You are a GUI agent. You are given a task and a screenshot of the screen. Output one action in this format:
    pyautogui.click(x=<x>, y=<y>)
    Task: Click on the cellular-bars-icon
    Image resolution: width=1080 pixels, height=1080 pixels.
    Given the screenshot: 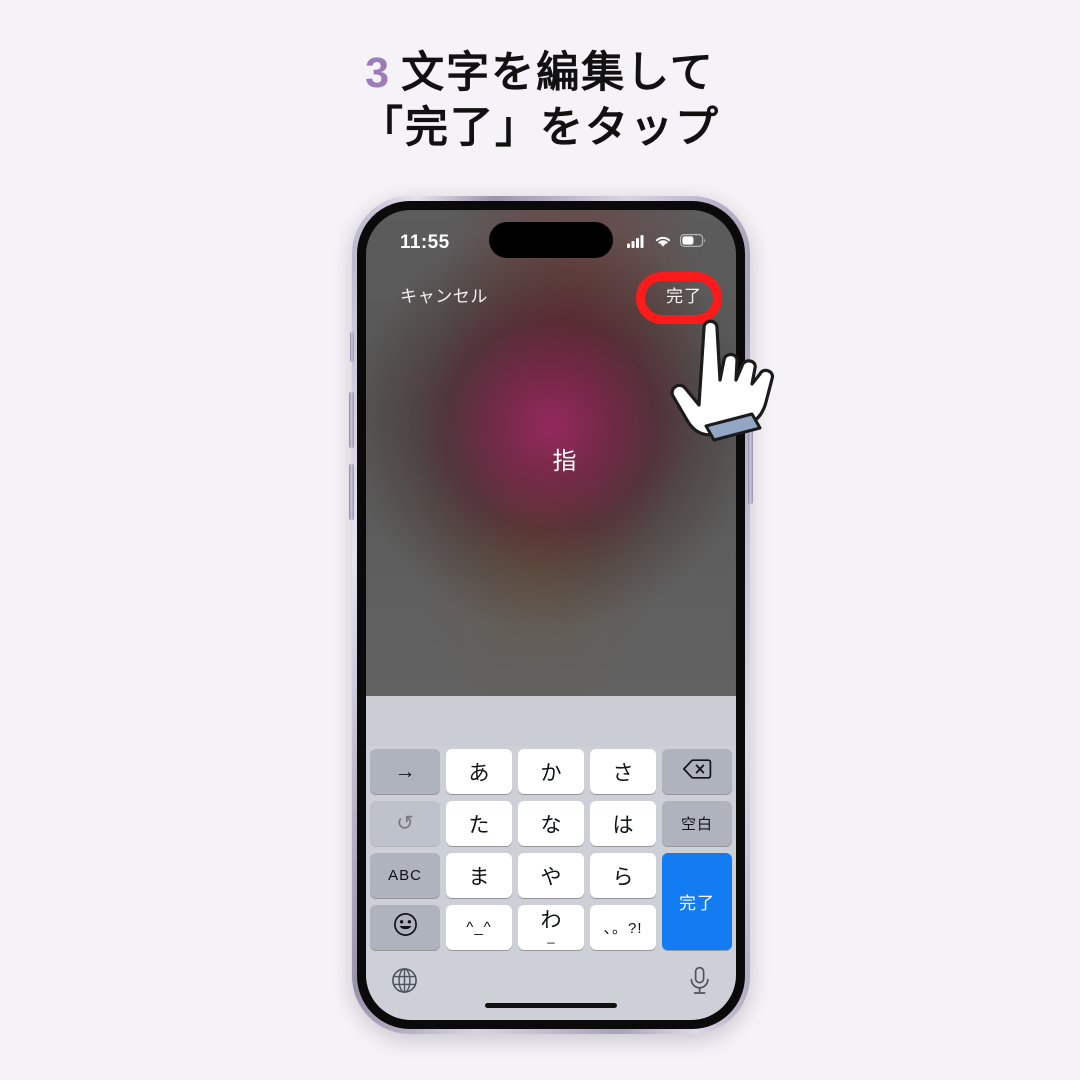 What is the action you would take?
    pyautogui.click(x=636, y=243)
    